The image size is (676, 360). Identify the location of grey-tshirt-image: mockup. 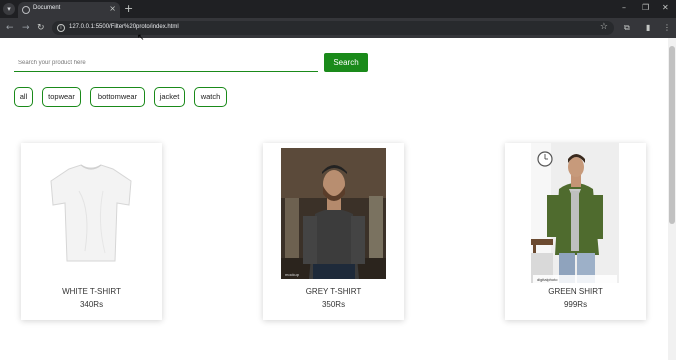
(333, 213).